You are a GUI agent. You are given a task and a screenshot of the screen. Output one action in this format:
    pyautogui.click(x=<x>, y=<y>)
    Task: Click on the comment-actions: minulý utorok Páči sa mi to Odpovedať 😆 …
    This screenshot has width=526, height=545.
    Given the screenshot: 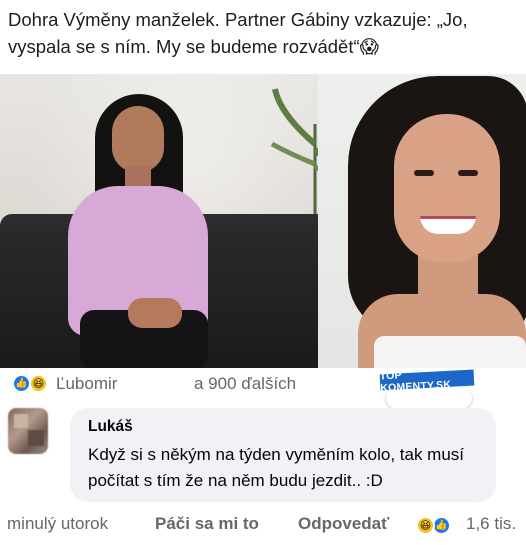 What is the action you would take?
    pyautogui.click(x=263, y=526)
    